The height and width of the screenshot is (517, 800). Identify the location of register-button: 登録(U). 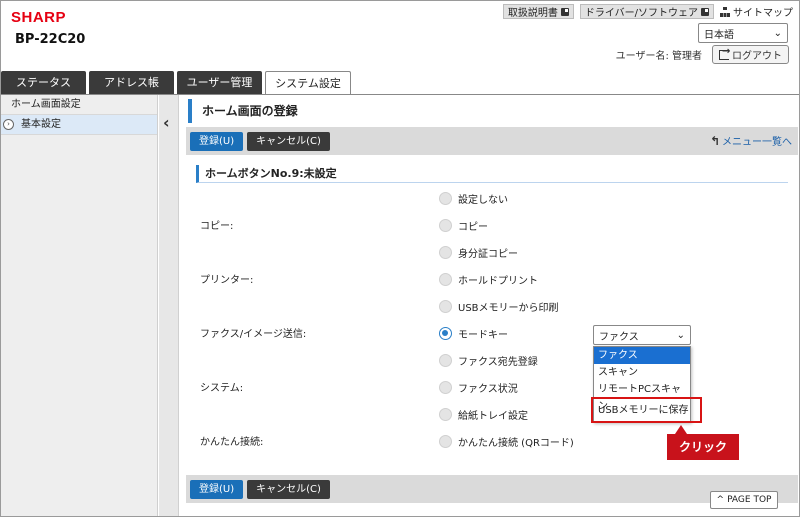
(217, 141).